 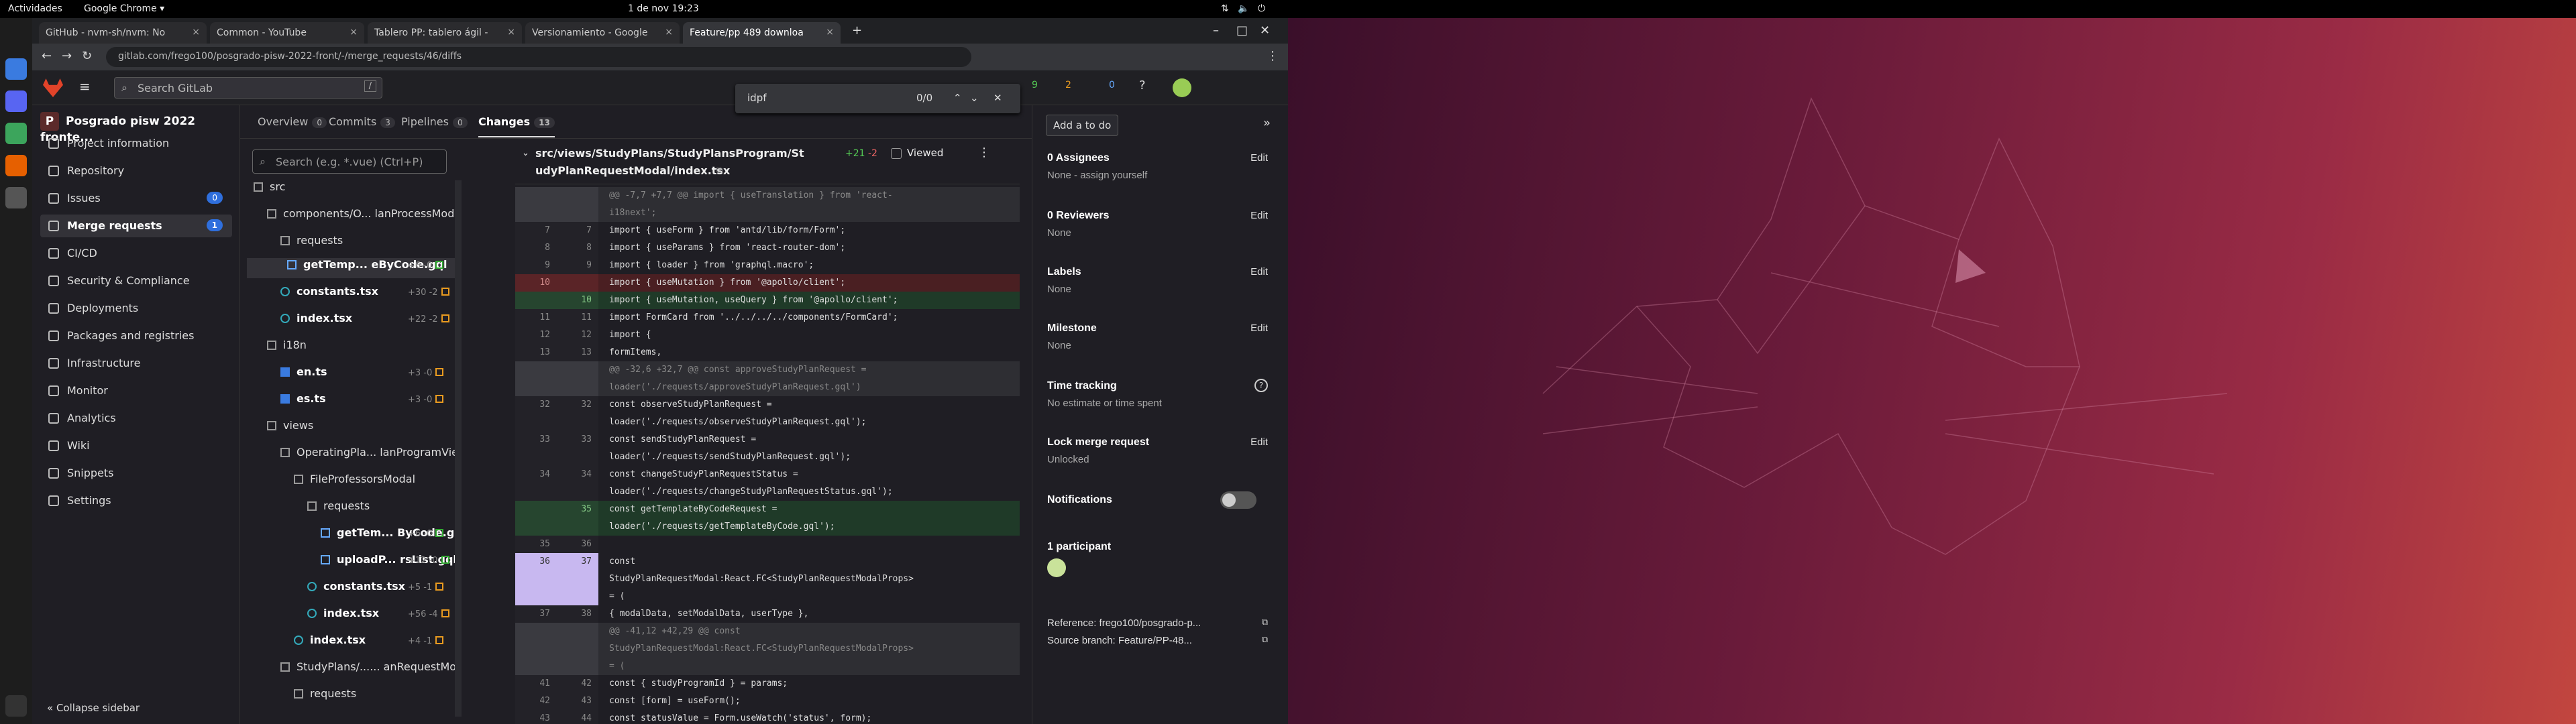 What do you see at coordinates (536, 265) in the screenshot?
I see `old-line-number: 9` at bounding box center [536, 265].